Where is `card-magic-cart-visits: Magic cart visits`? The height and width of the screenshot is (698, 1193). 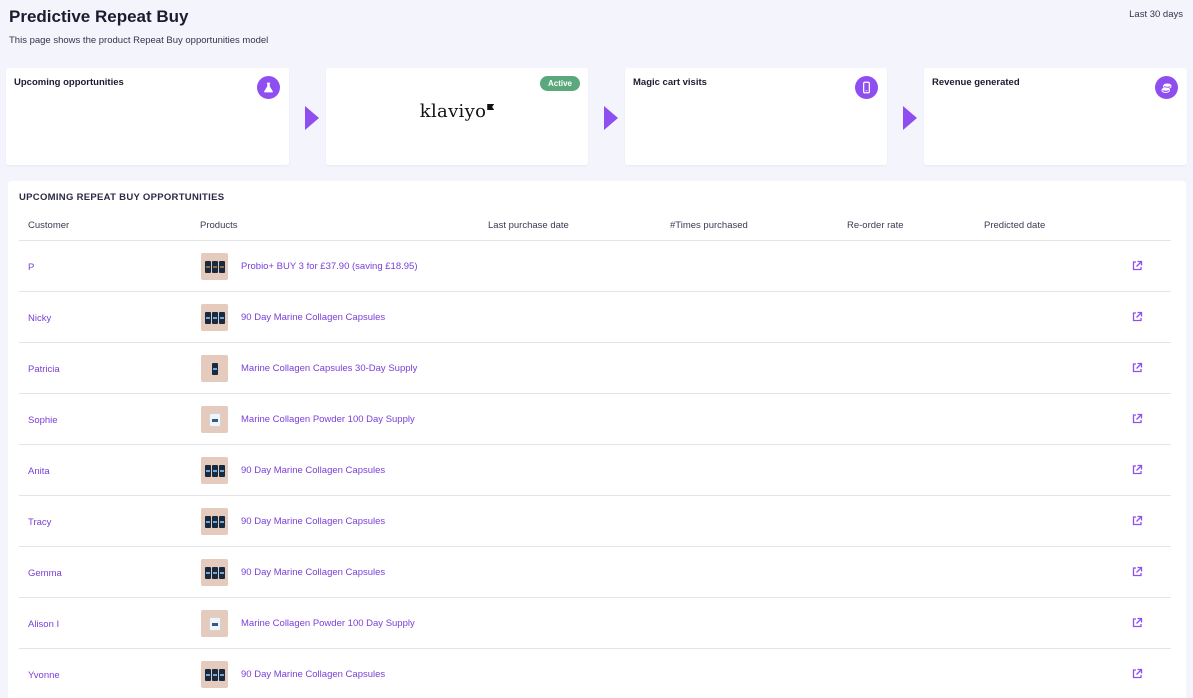 card-magic-cart-visits: Magic cart visits is located at coordinates (756, 116).